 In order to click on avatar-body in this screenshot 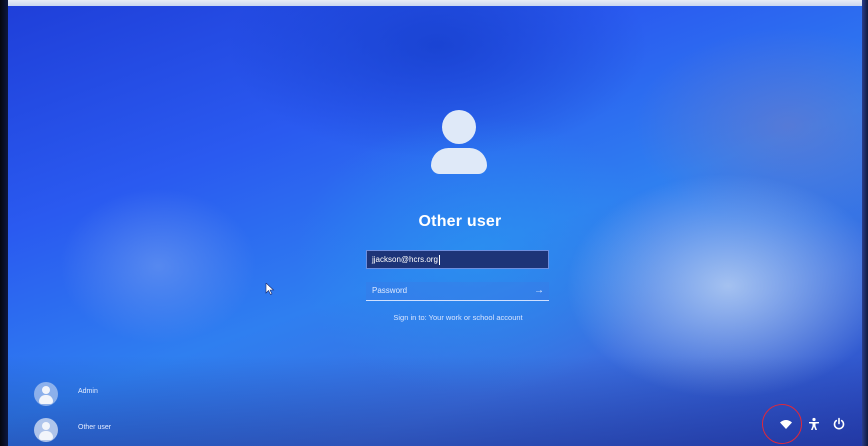, I will do `click(459, 161)`.